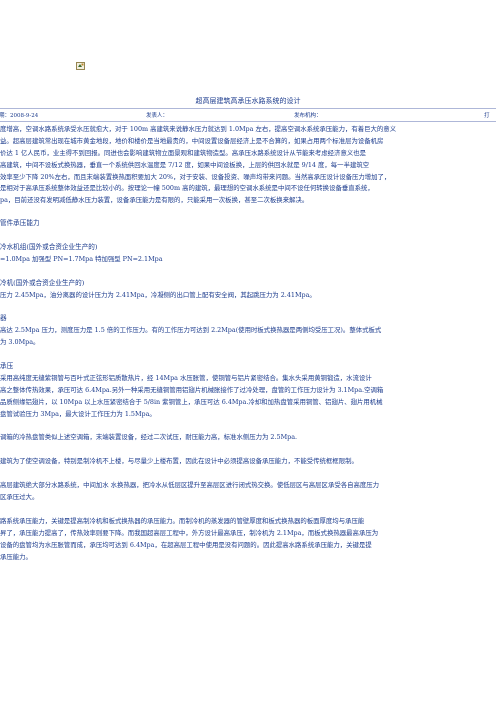  What do you see at coordinates (3, 318) in the screenshot?
I see `subsection-heading: 器` at bounding box center [3, 318].